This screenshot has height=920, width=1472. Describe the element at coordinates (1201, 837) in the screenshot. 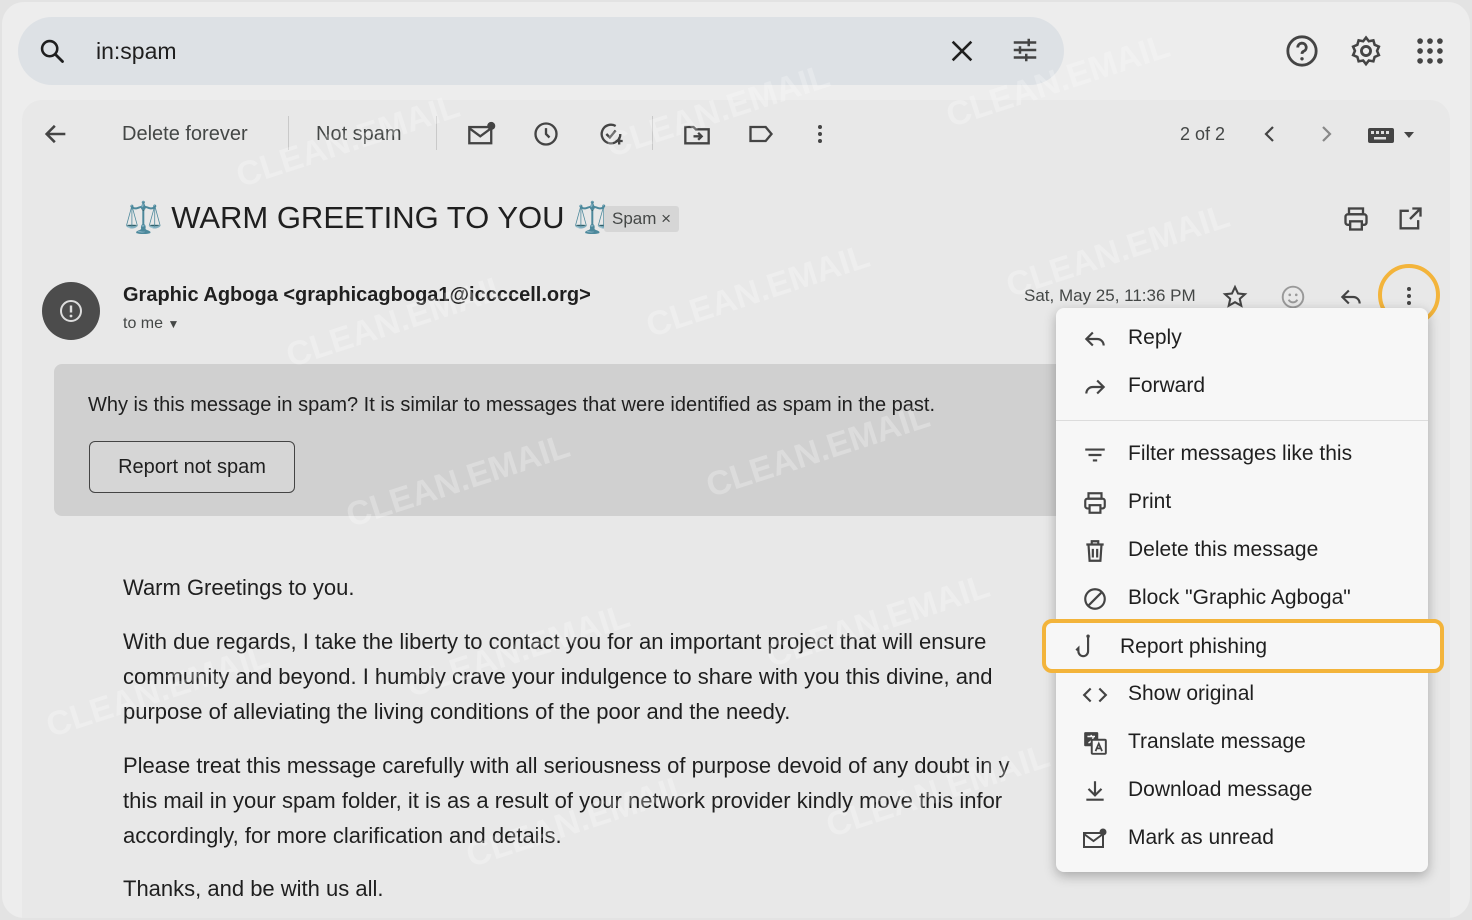

I see `menu-item-label: Mark as unread` at that location.